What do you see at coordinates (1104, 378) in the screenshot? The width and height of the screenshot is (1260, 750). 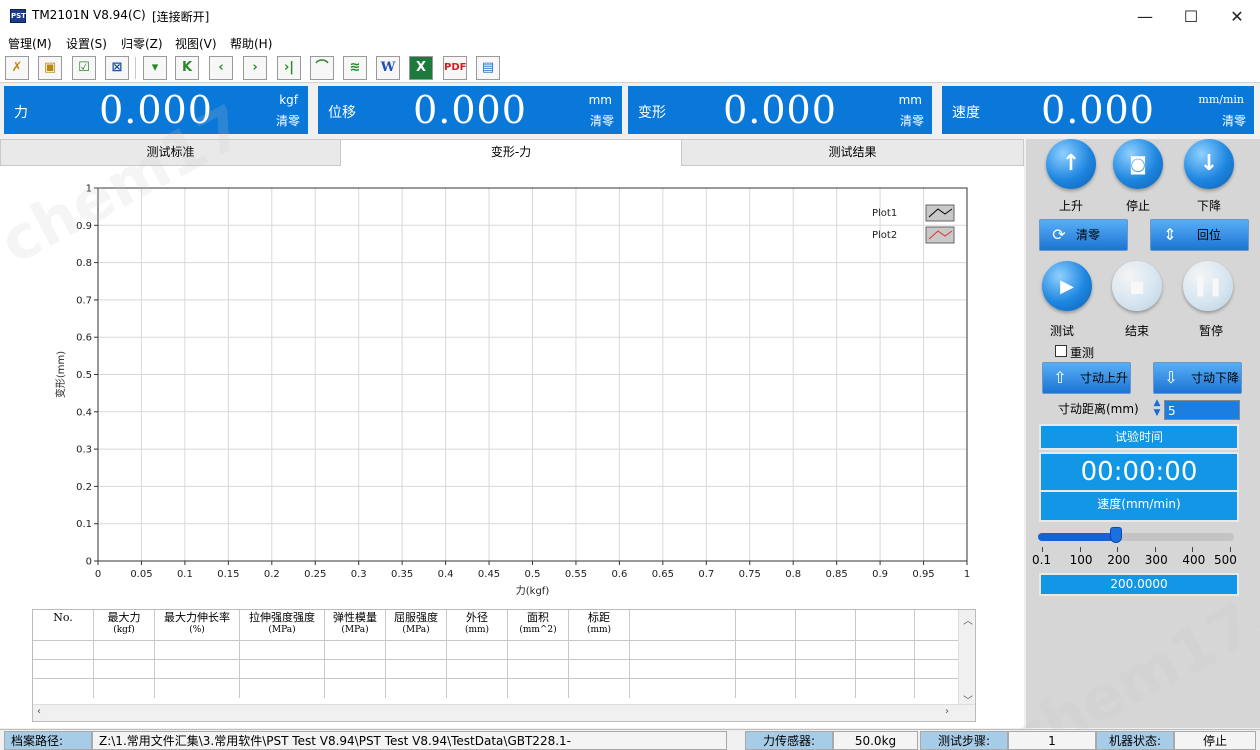 I see `jog-up-label: 寸动上升` at bounding box center [1104, 378].